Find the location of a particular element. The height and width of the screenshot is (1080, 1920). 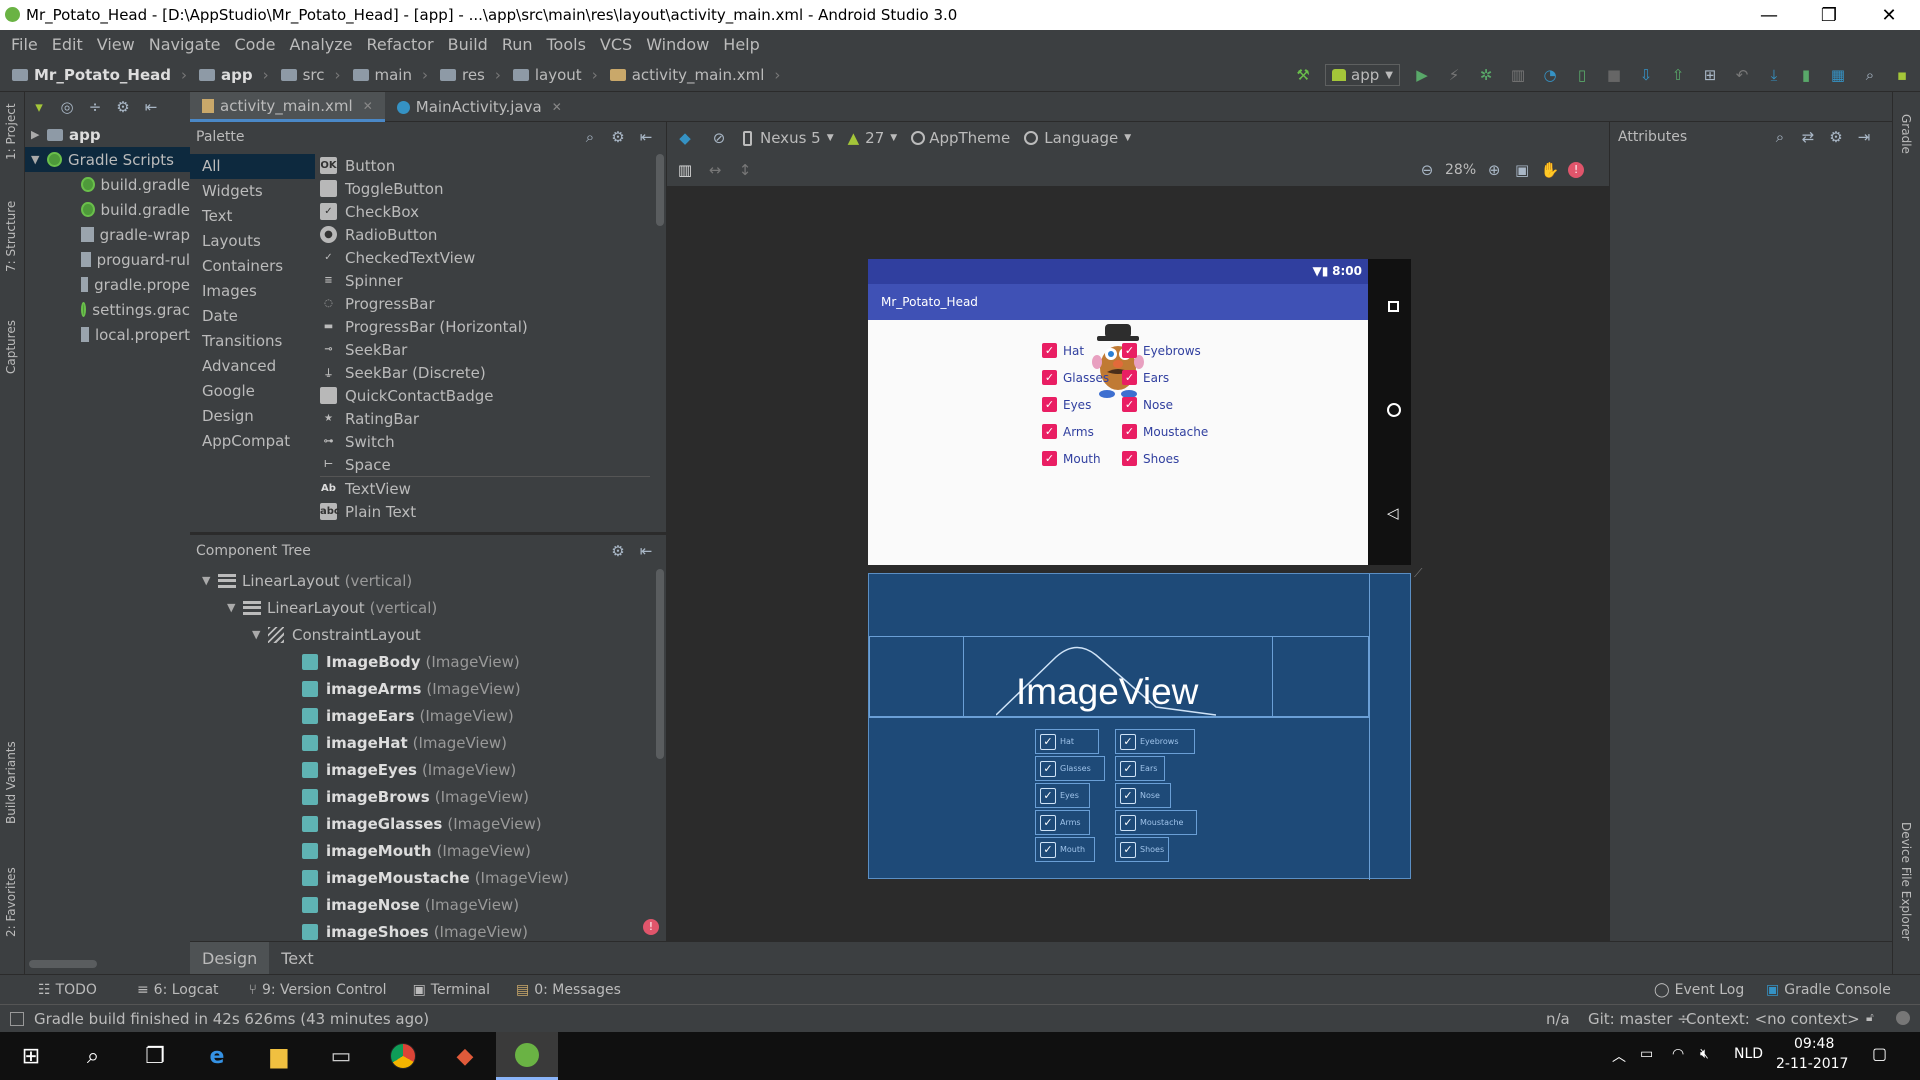

blueprint-checkbox: ✓ Moustache is located at coordinates (1156, 822).